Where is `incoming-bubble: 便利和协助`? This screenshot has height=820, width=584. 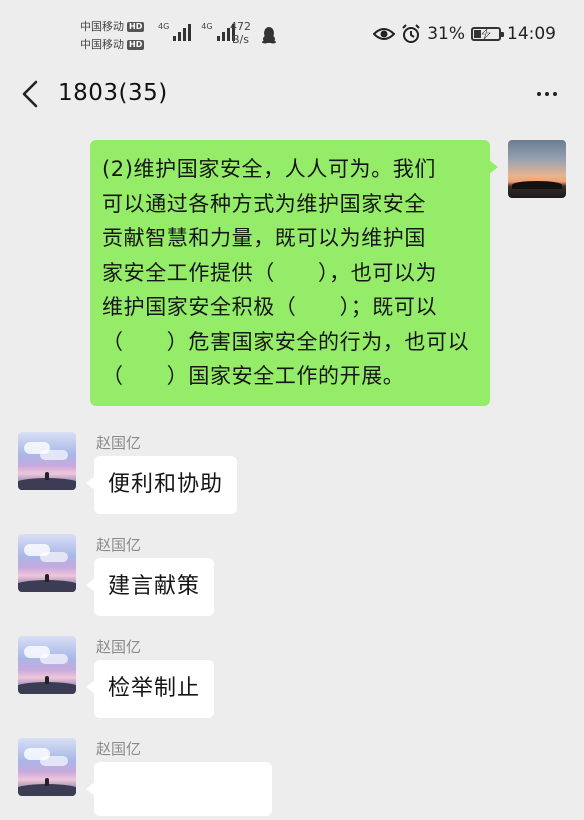
incoming-bubble: 便利和协助 is located at coordinates (161, 485).